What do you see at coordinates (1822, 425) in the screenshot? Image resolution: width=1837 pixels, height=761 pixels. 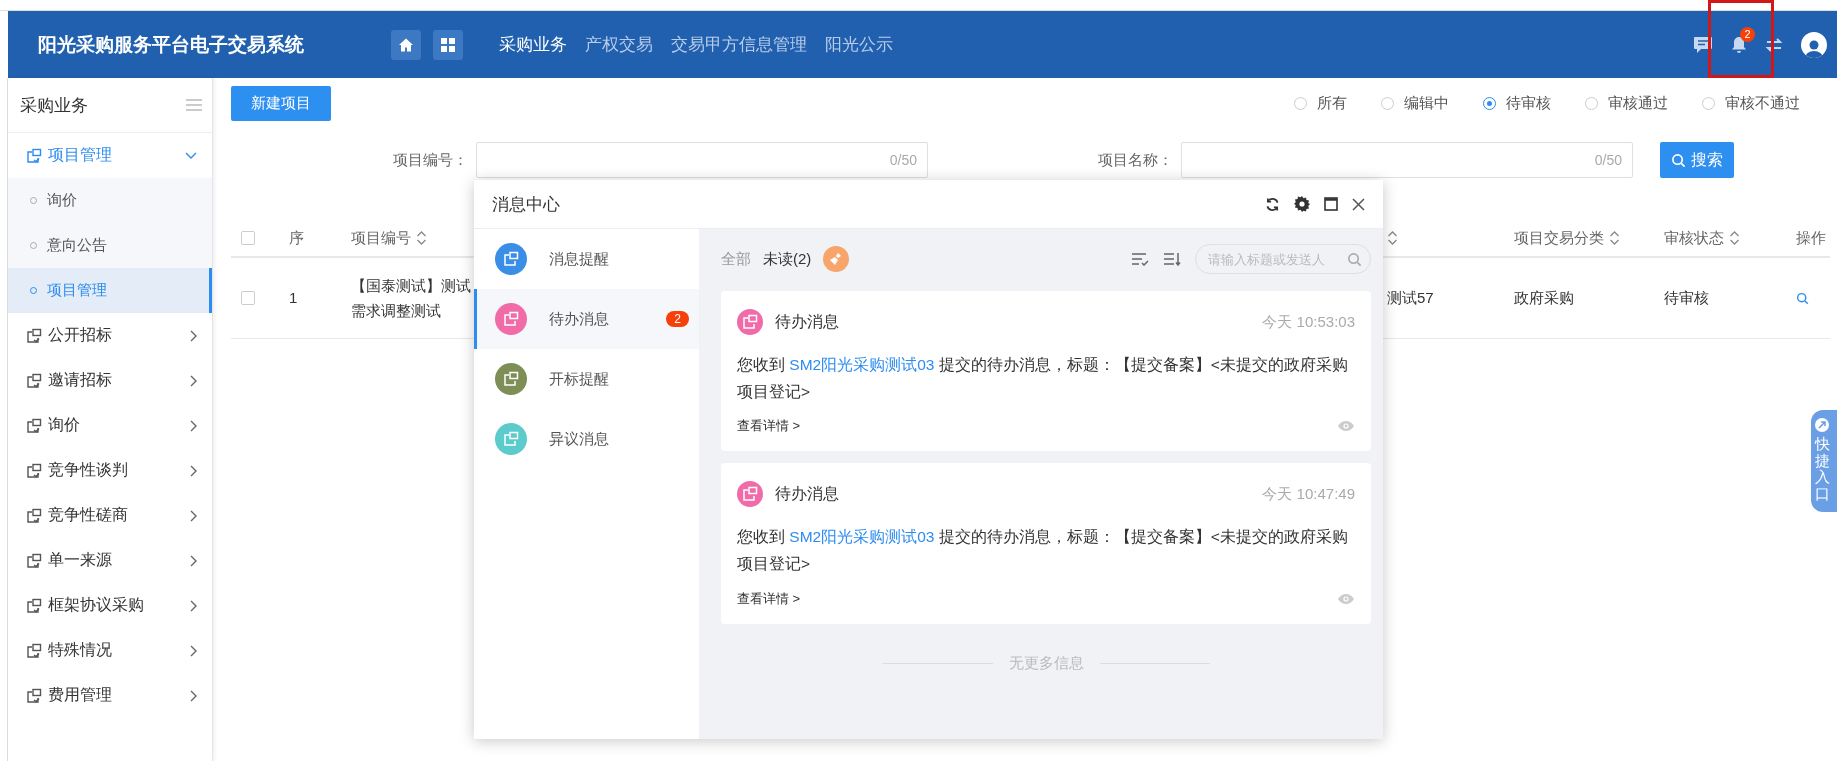 I see `arrow-icon` at bounding box center [1822, 425].